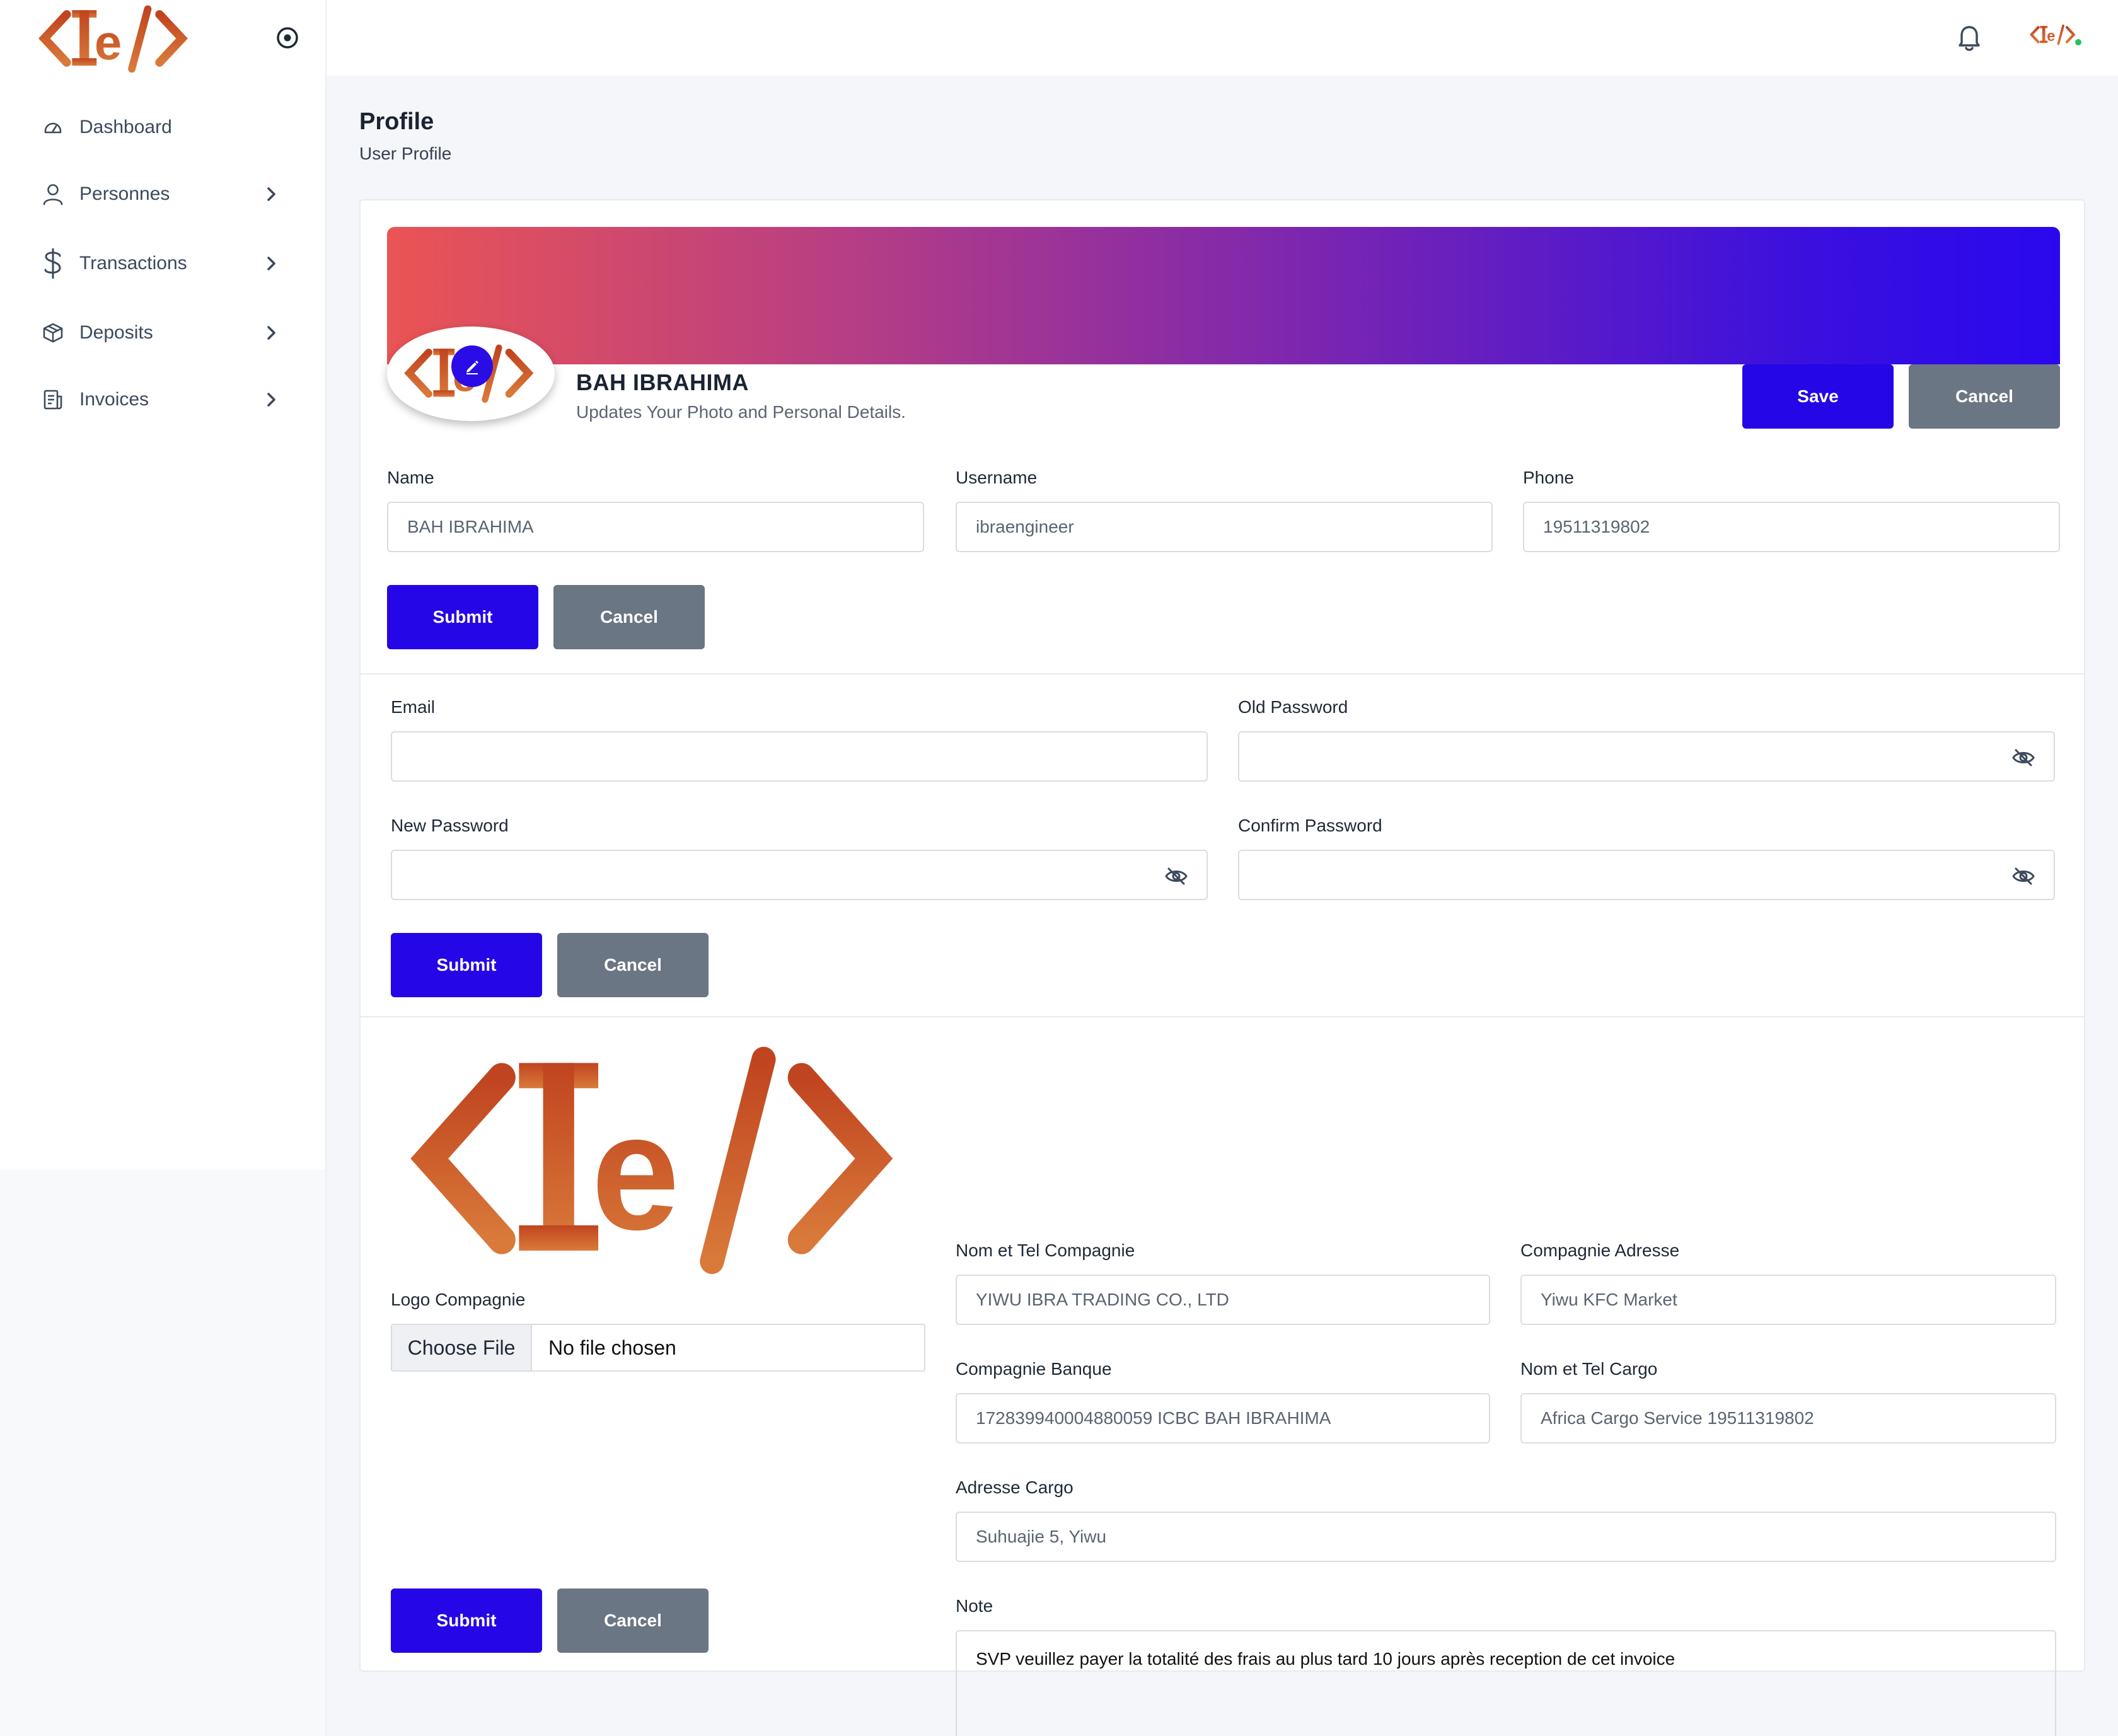 The width and height of the screenshot is (2118, 1736). Describe the element at coordinates (799, 756) in the screenshot. I see `email-input` at that location.